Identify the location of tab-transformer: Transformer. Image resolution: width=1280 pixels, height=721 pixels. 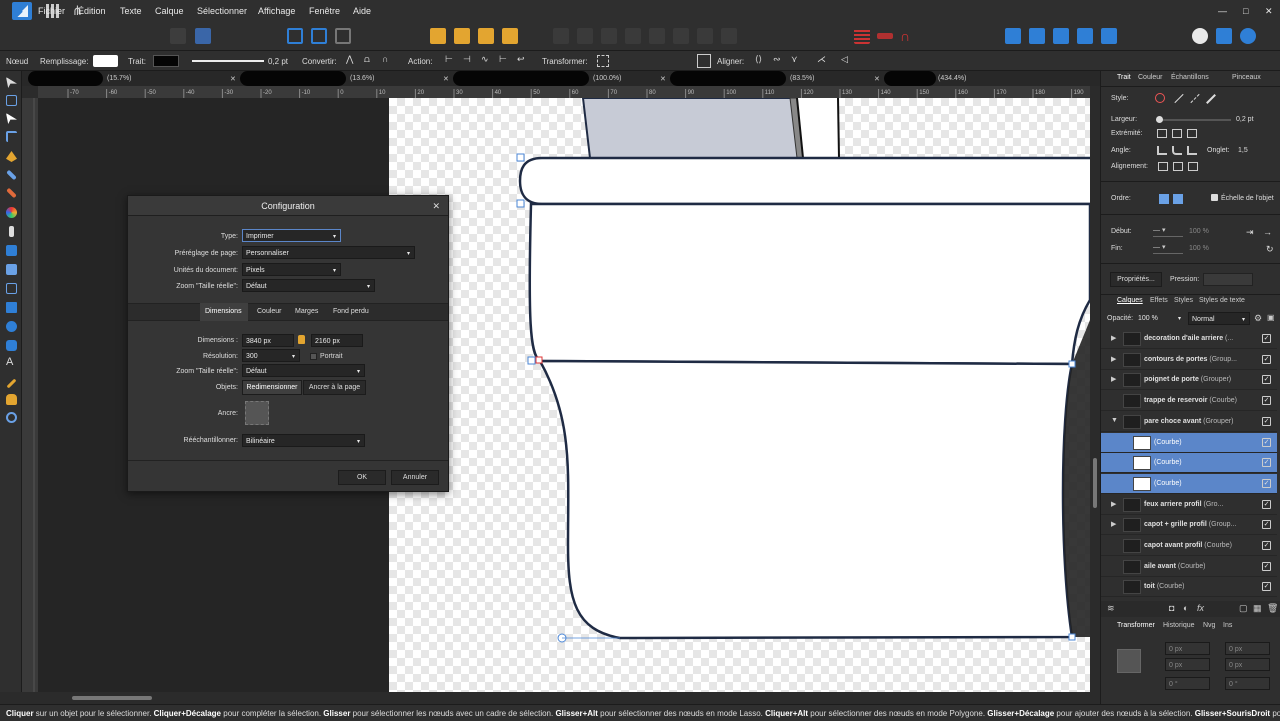
(1136, 625).